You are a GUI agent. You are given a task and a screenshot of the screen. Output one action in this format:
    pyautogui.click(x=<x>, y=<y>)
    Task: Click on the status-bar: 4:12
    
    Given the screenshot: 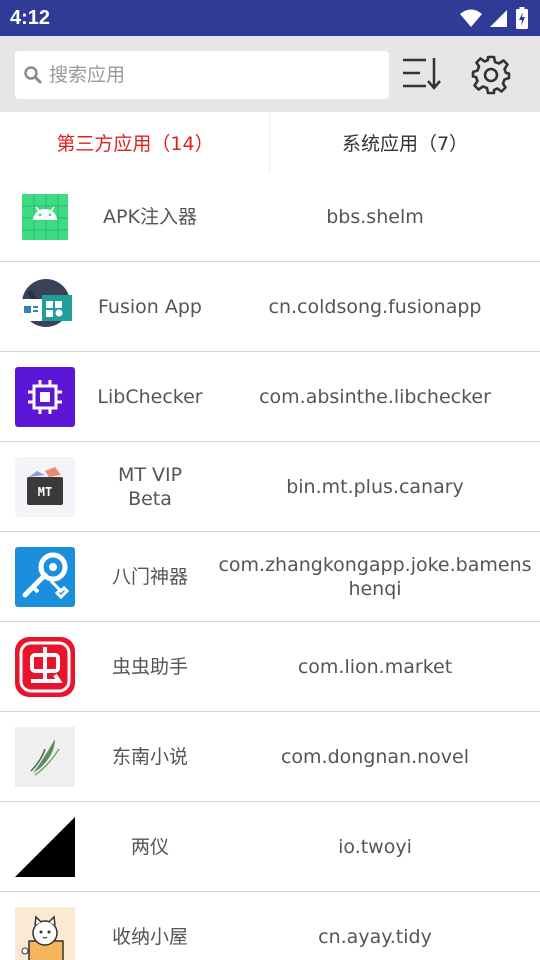 What is the action you would take?
    pyautogui.click(x=270, y=18)
    